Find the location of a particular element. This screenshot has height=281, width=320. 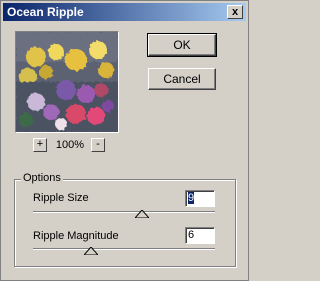

ripple-size-label: Ripple Size is located at coordinates (61, 198).